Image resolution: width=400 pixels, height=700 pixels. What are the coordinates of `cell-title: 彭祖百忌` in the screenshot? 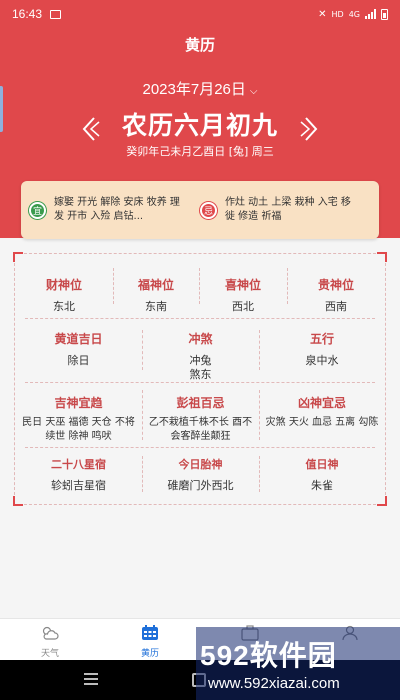 It's located at (200, 403).